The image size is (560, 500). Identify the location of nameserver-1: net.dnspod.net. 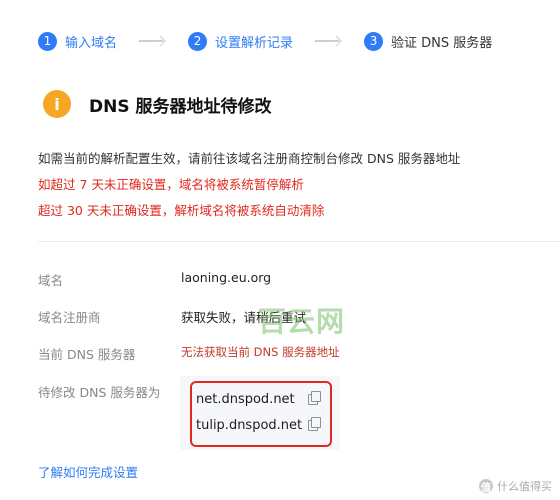
(245, 399).